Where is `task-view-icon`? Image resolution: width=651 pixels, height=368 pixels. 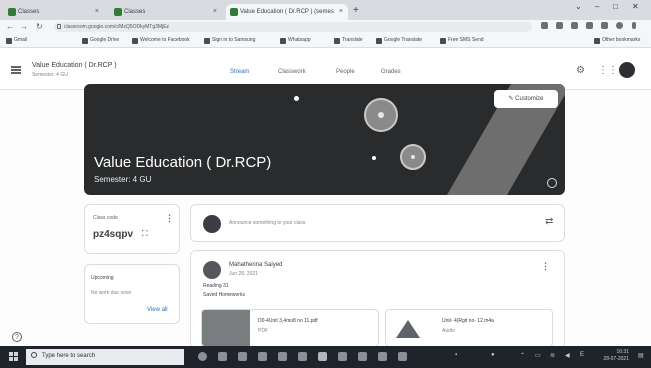
task-view-icon is located at coordinates (222, 356).